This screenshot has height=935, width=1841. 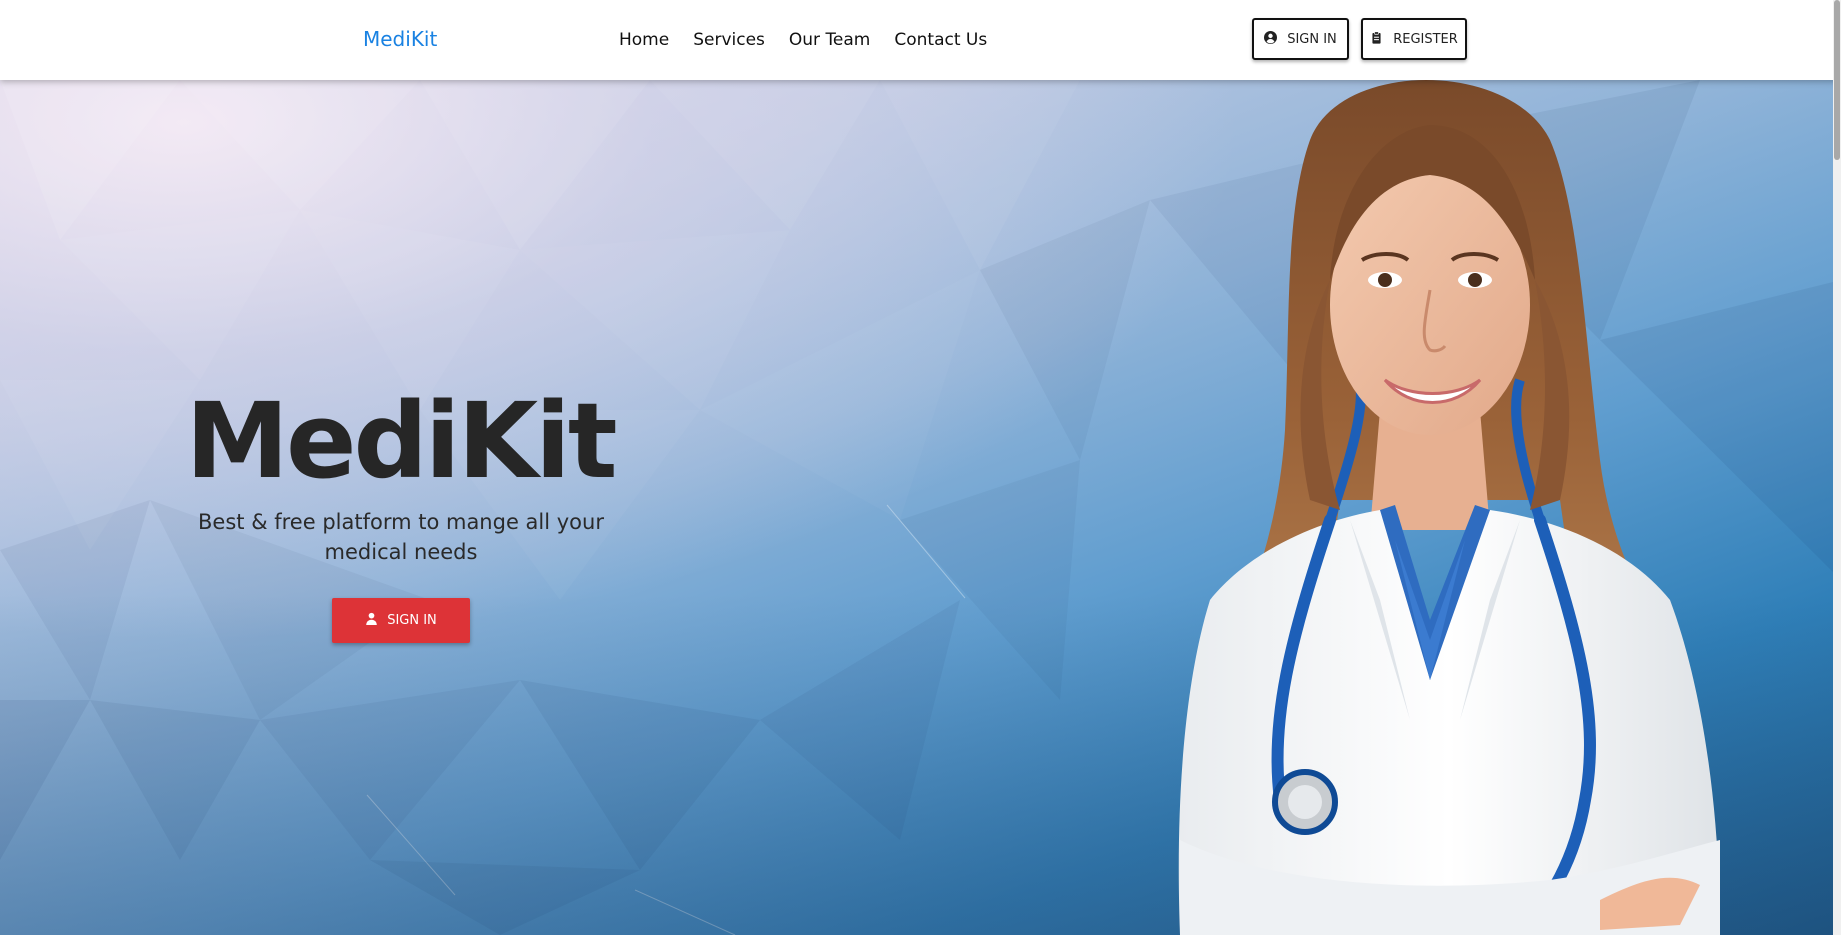 What do you see at coordinates (1837, 467) in the screenshot?
I see `scrollbar` at bounding box center [1837, 467].